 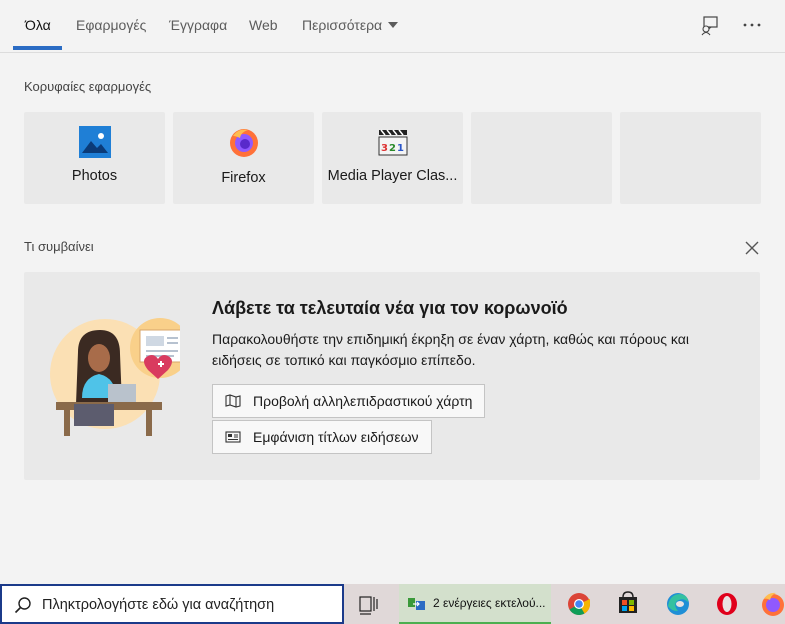 What do you see at coordinates (336, 437) in the screenshot?
I see `show-headlines-label: Εμφάνιση τίτλων ειδήσεων` at bounding box center [336, 437].